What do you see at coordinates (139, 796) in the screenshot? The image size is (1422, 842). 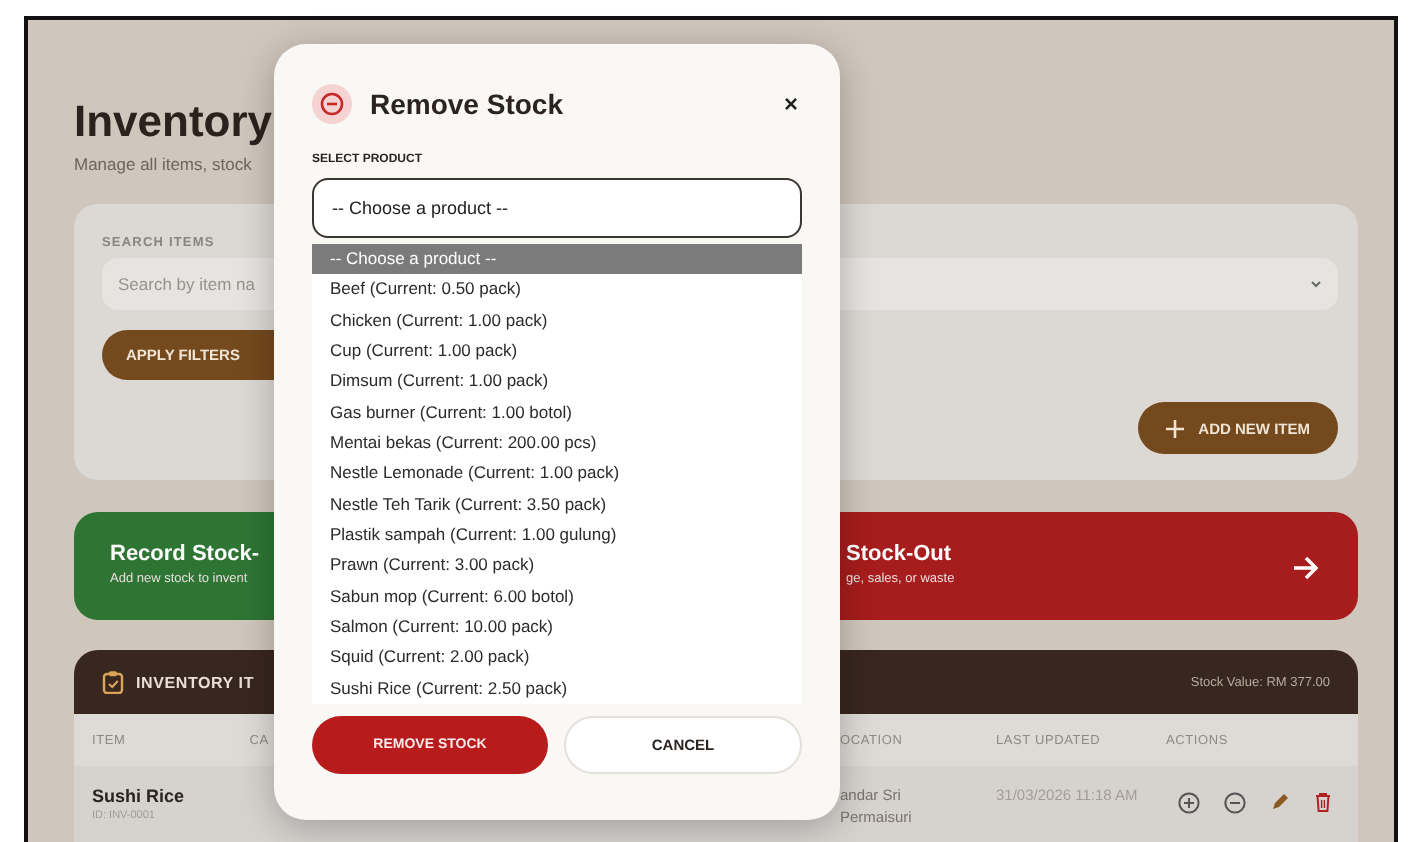 I see `item-name: Sushi Rice` at bounding box center [139, 796].